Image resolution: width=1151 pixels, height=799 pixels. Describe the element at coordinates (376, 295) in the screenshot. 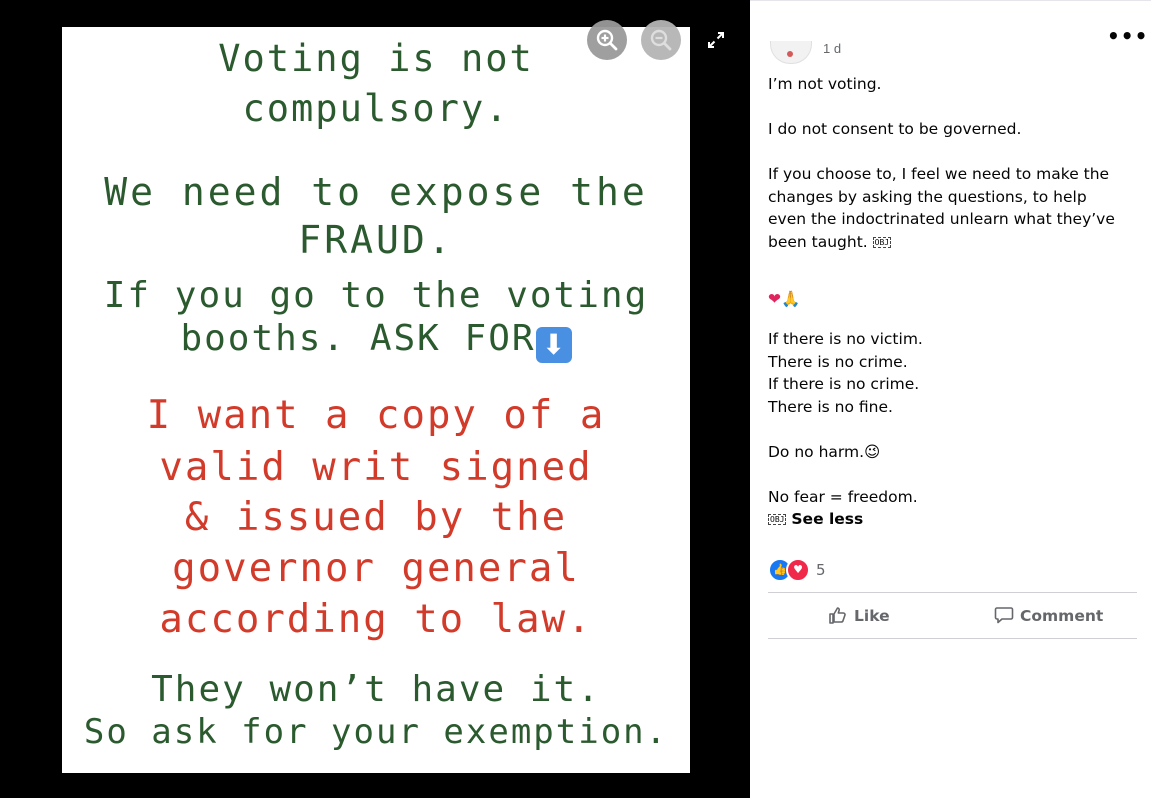

I see `poster-line: If you go to the voting` at that location.